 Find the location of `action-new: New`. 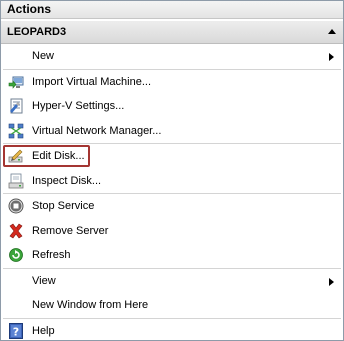

action-new: New is located at coordinates (172, 56).